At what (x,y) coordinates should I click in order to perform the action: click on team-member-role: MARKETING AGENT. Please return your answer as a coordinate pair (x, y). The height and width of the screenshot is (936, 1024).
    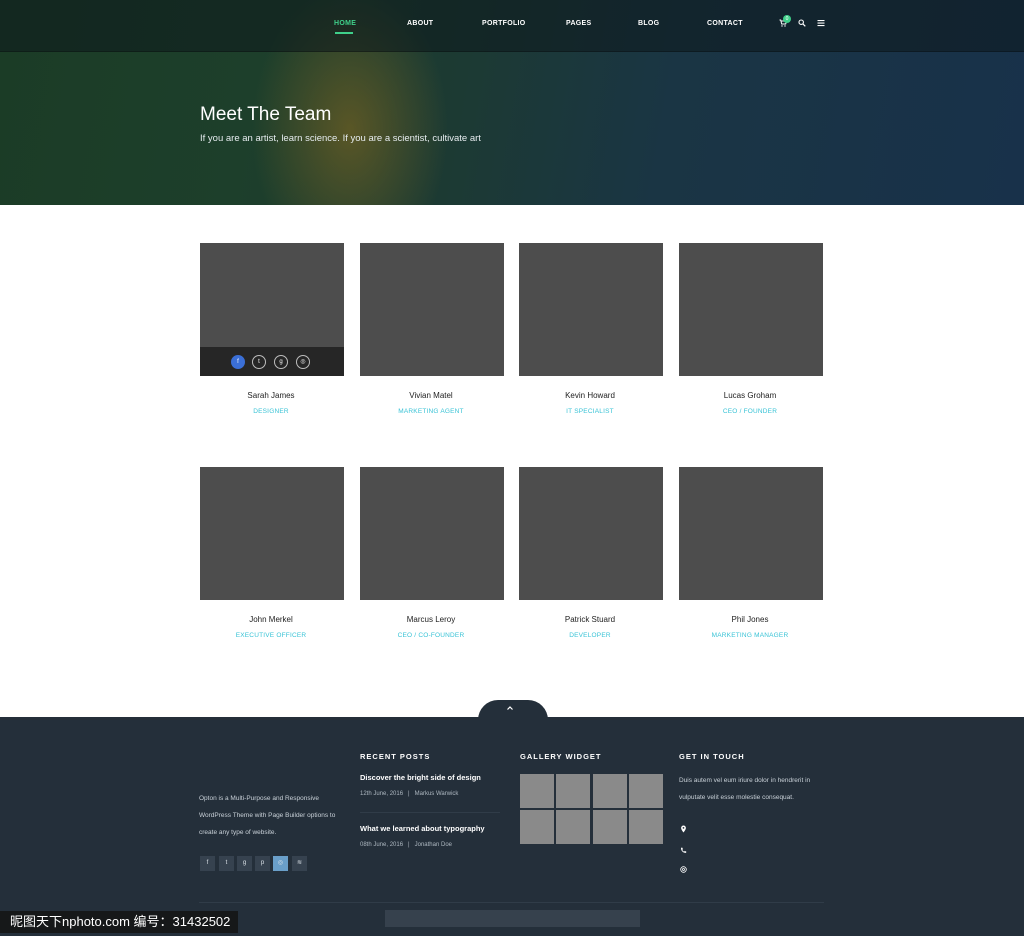
    Looking at the image, I should click on (431, 411).